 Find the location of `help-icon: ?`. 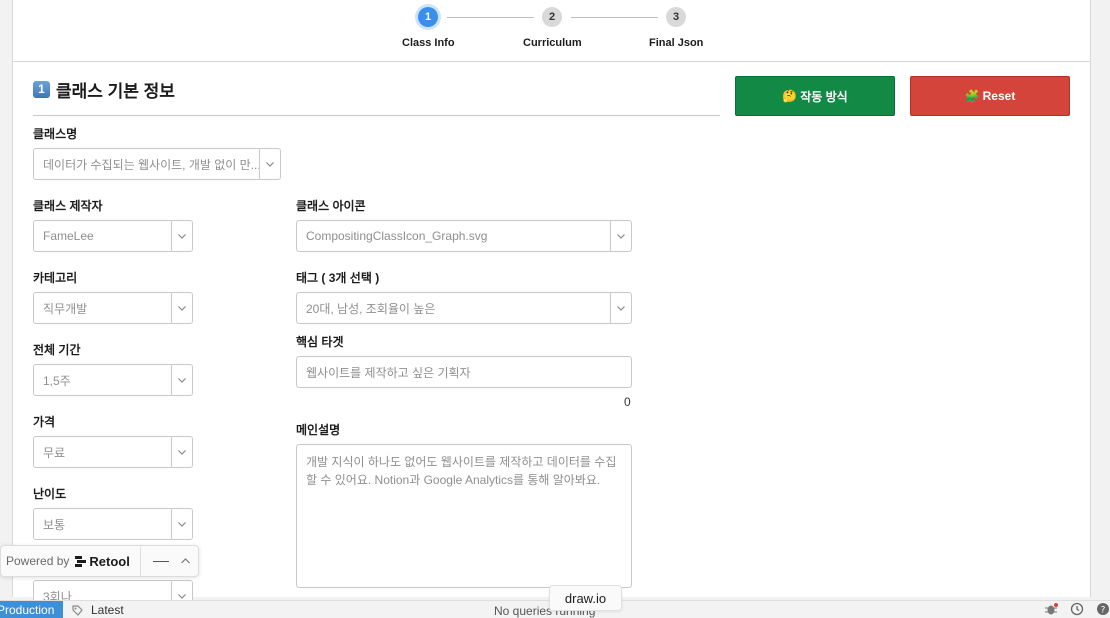

help-icon: ? is located at coordinates (1103, 609).